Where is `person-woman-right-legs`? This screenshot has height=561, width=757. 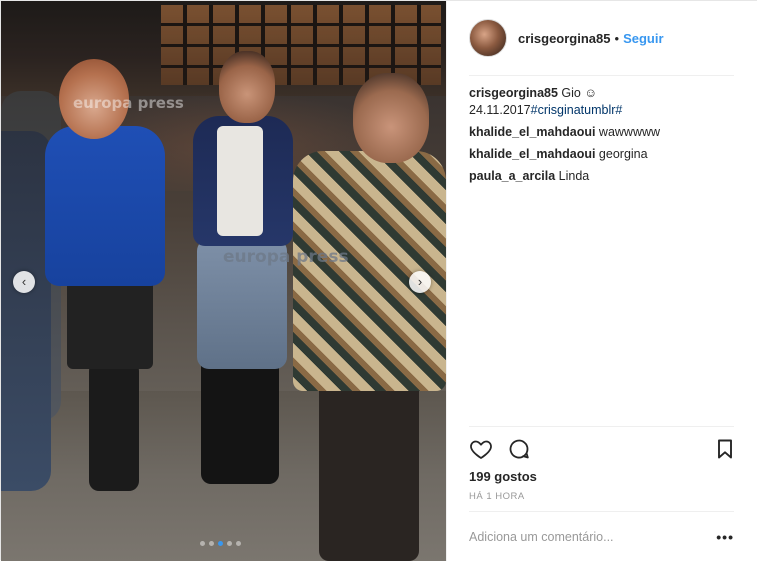 person-woman-right-legs is located at coordinates (369, 461).